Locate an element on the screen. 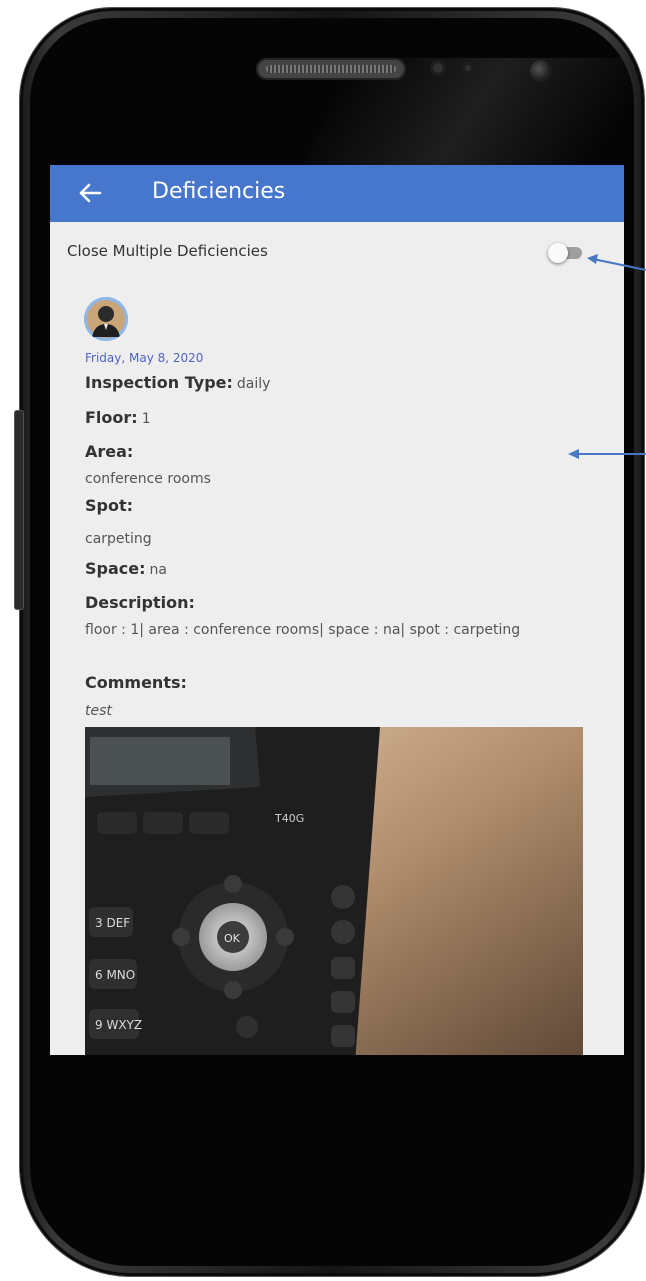  close-multiple-label: Close Multiple Deficiencies is located at coordinates (167, 251).